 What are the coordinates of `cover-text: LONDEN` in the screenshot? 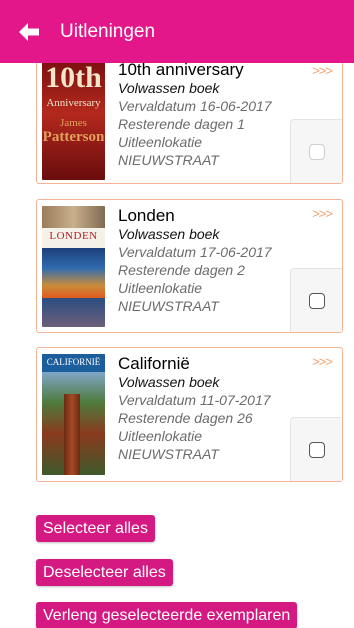 It's located at (73, 236).